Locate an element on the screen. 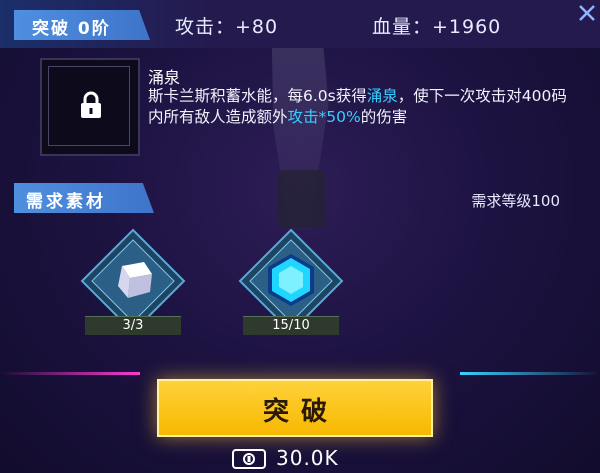  rank-tab: 突破 0阶 is located at coordinates (82, 25).